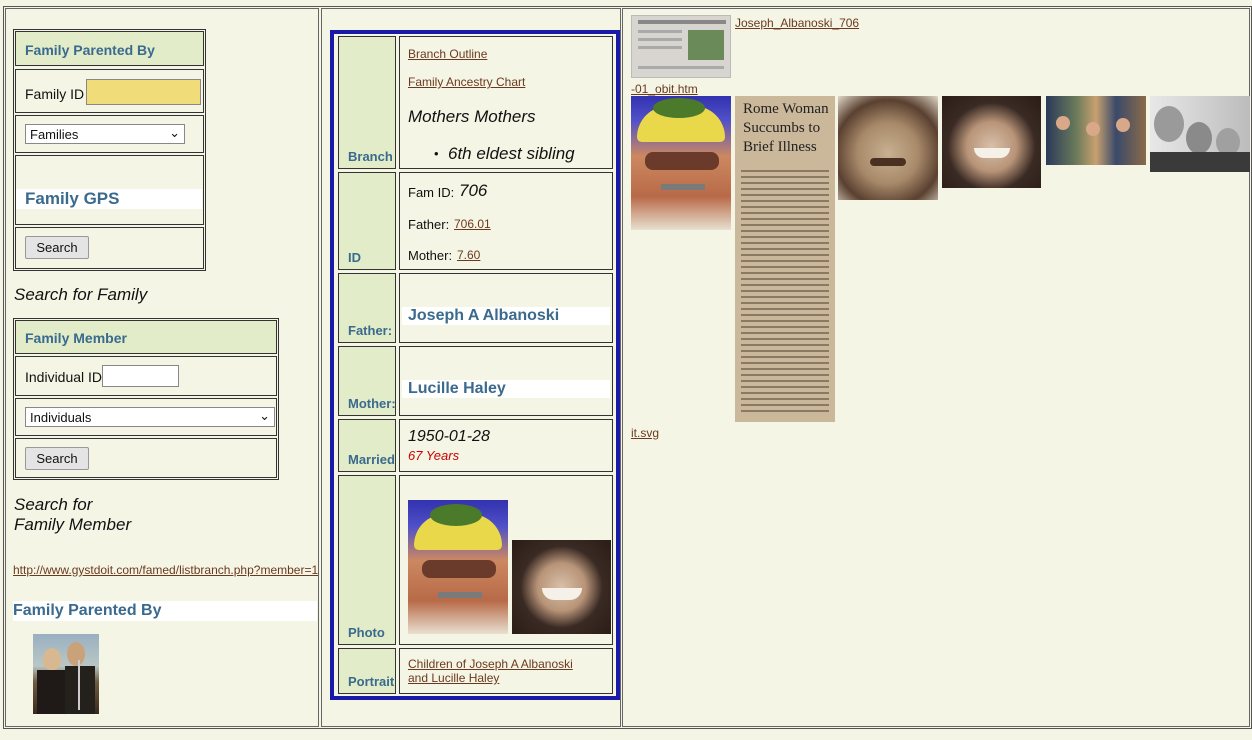 The width and height of the screenshot is (1252, 740). I want to click on mother-id-label: Mother:, so click(430, 255).